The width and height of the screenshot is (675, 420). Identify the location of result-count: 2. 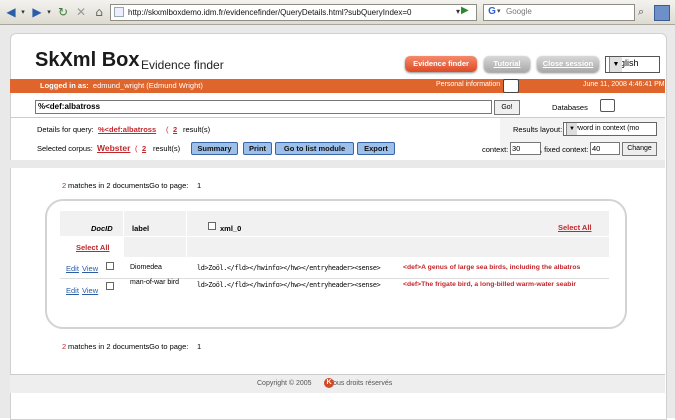
(175, 129).